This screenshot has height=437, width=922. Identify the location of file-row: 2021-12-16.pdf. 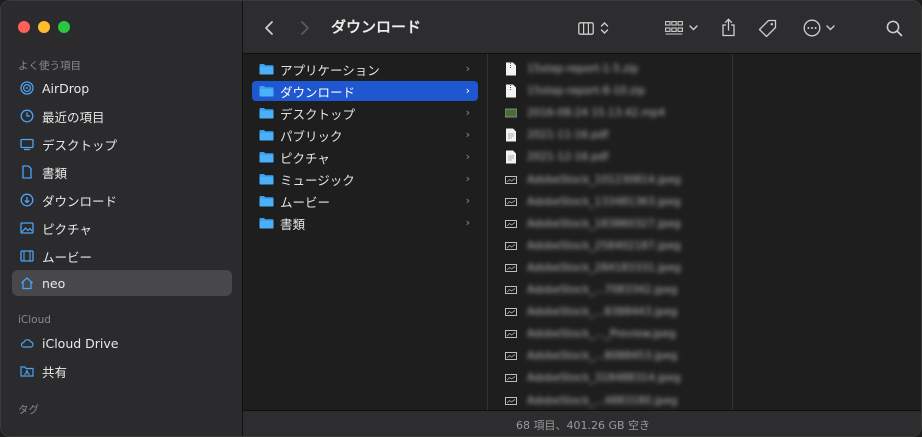
(615, 157).